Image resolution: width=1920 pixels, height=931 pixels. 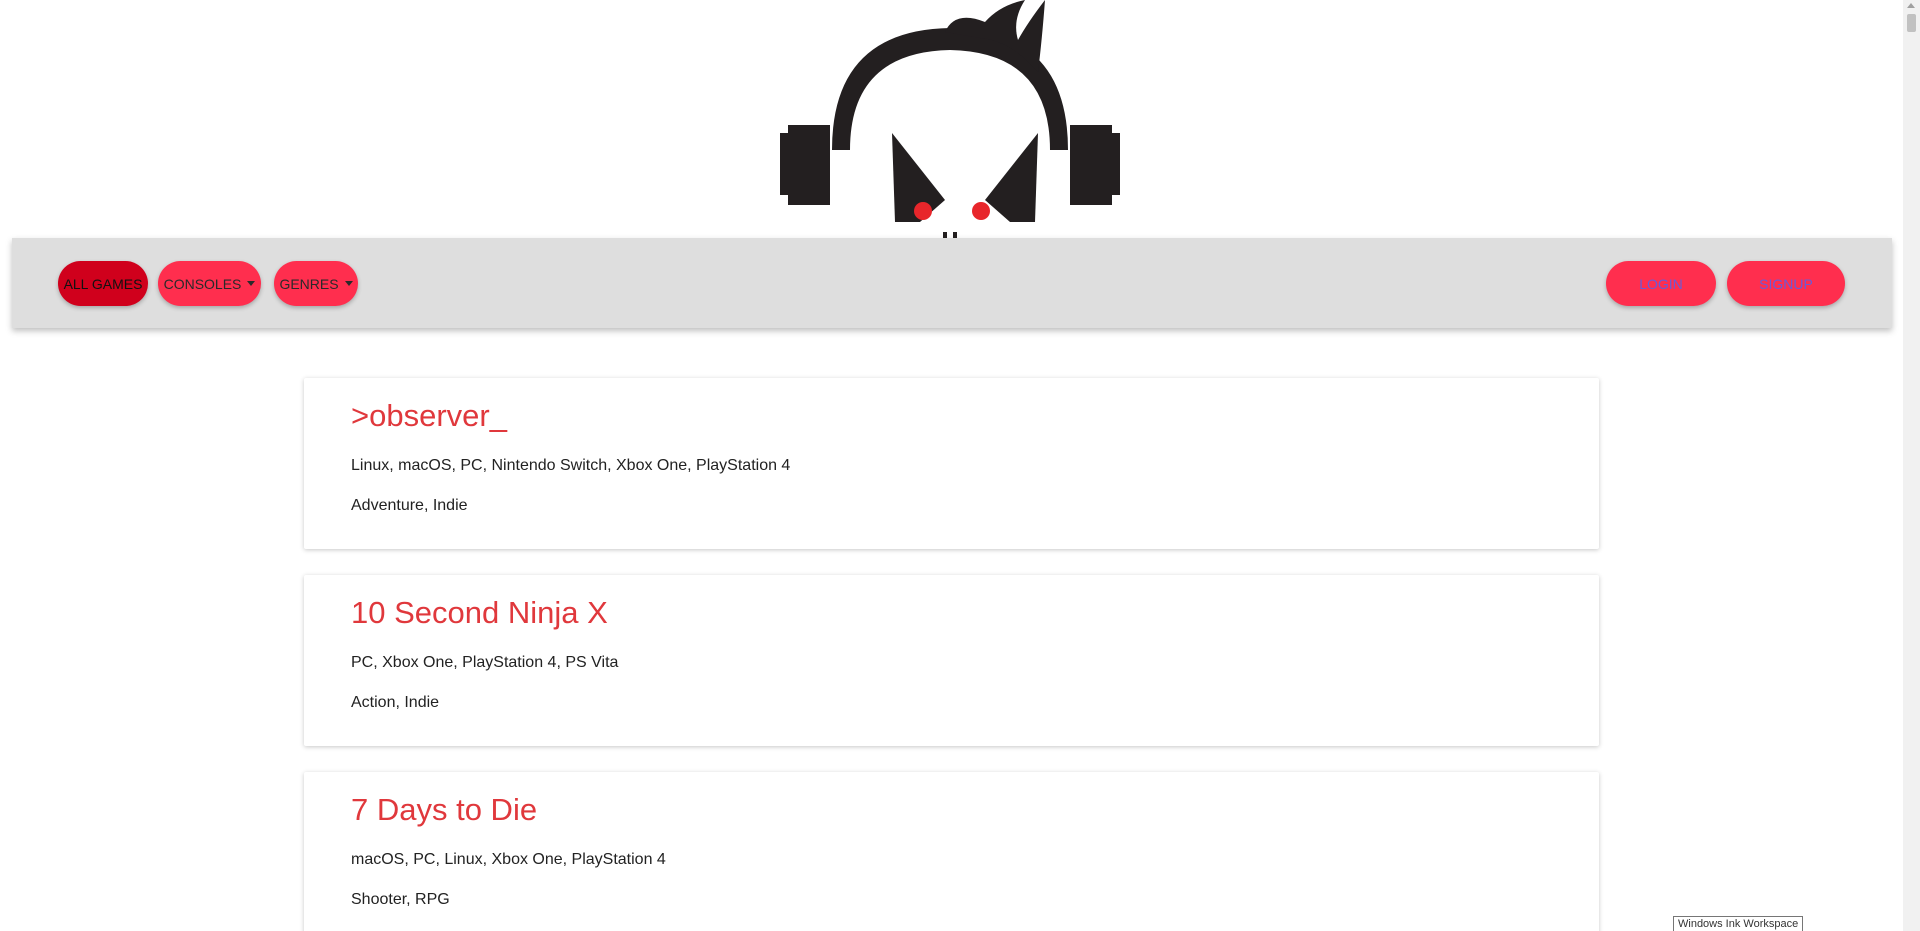 I want to click on consoles-dropdown: CONSOLES, so click(x=209, y=283).